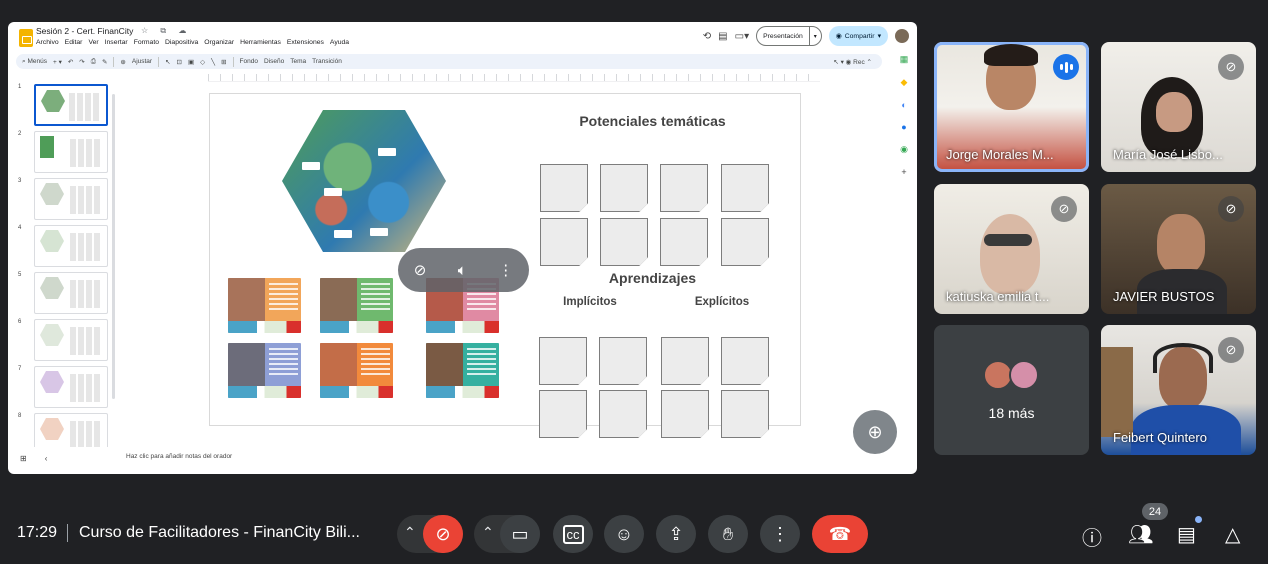  I want to click on grid-view-icon: ⊞, so click(23, 458).